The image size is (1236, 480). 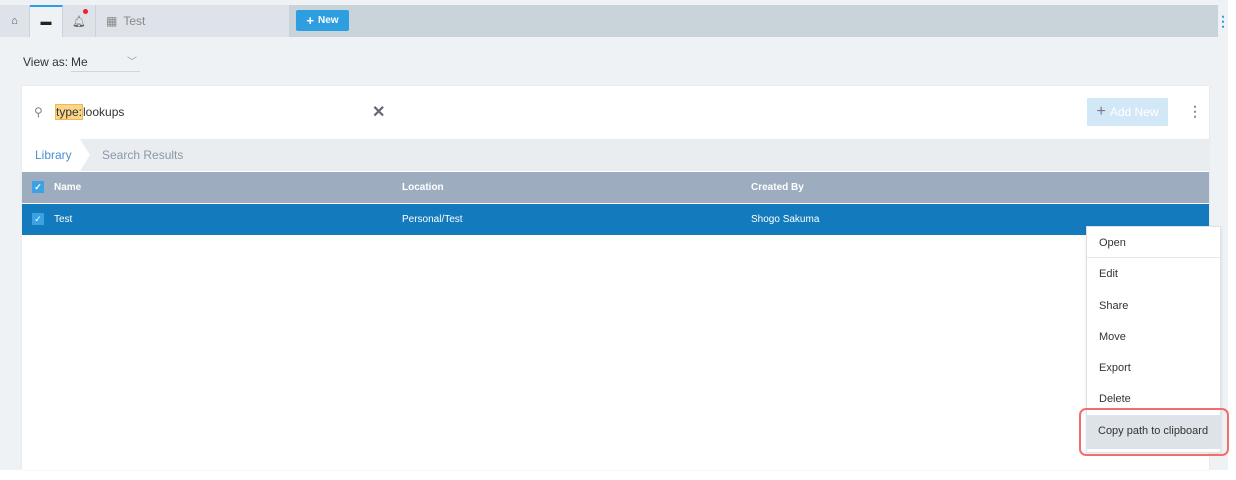 I want to click on search-prefix-token: type:, so click(x=69, y=112).